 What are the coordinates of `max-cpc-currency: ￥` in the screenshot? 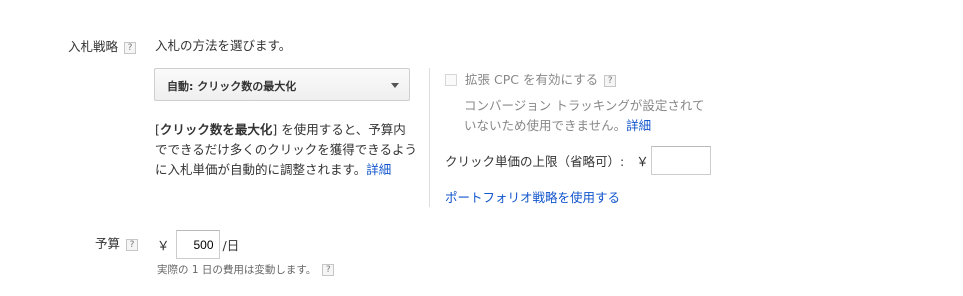 It's located at (642, 161).